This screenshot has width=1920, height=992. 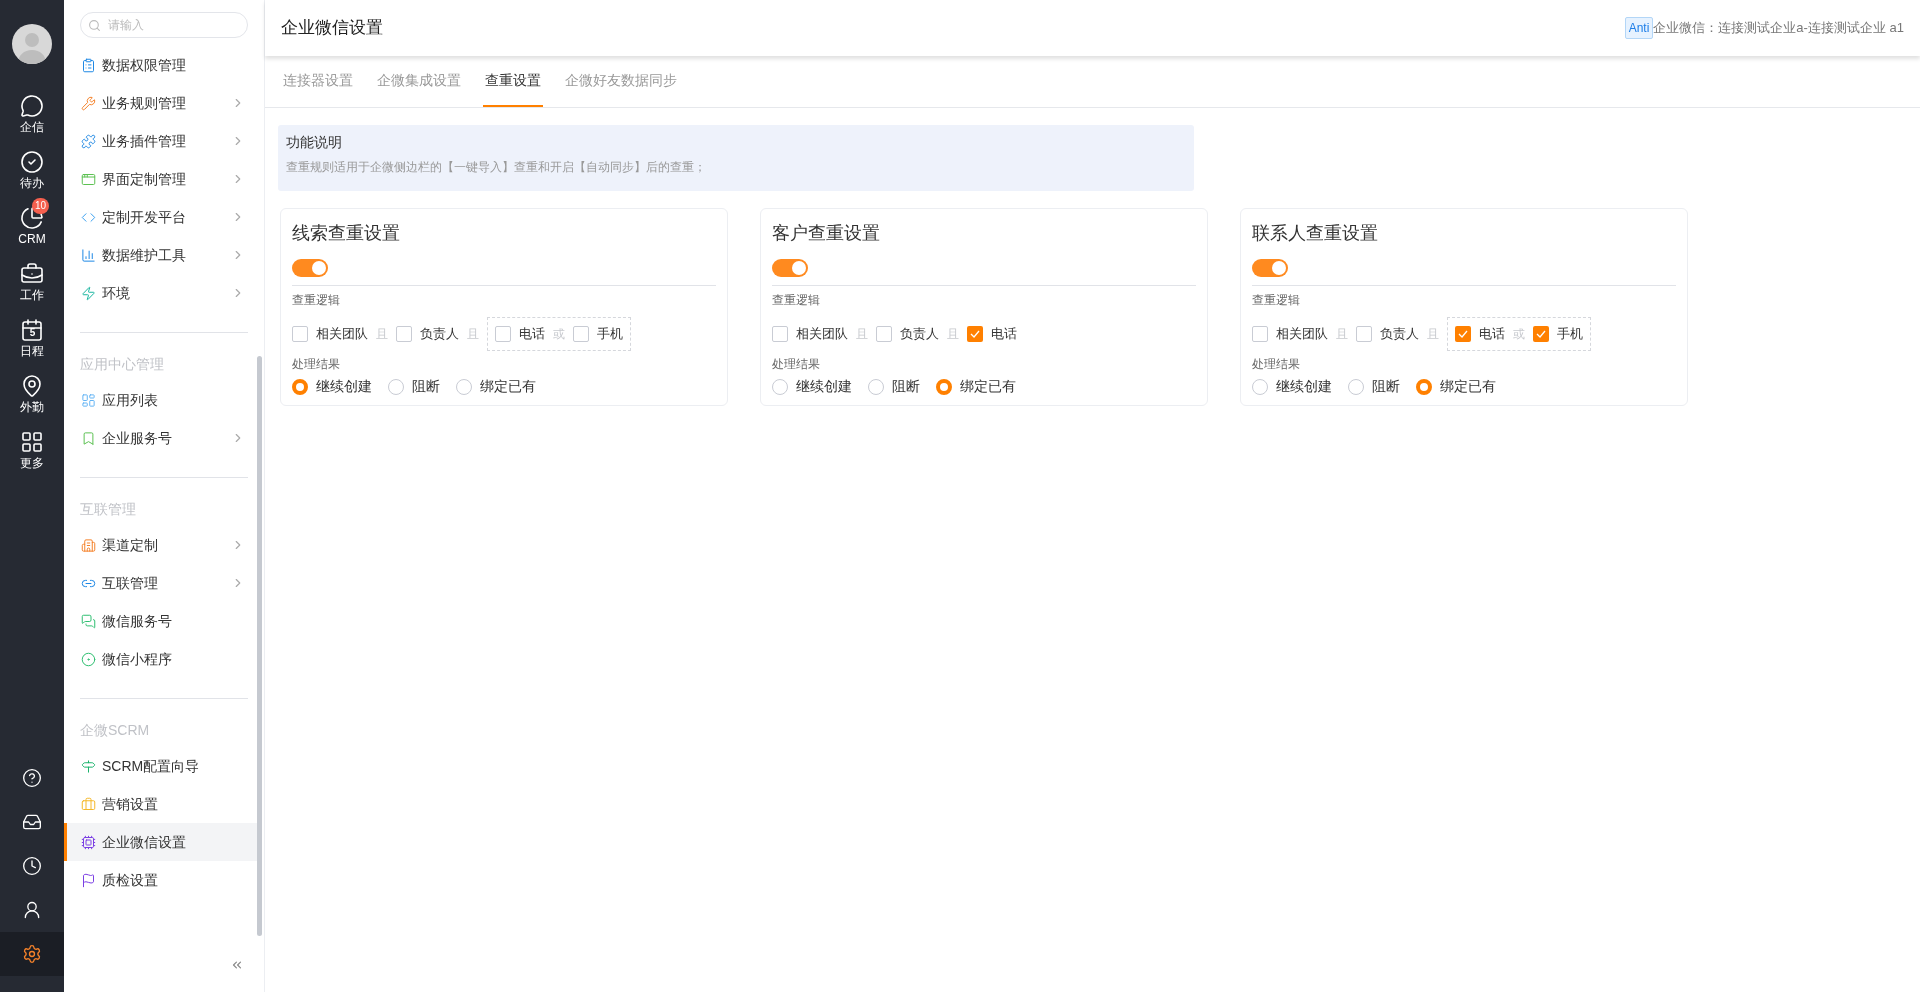 What do you see at coordinates (160, 583) in the screenshot?
I see `sidebar-item: 互联管理` at bounding box center [160, 583].